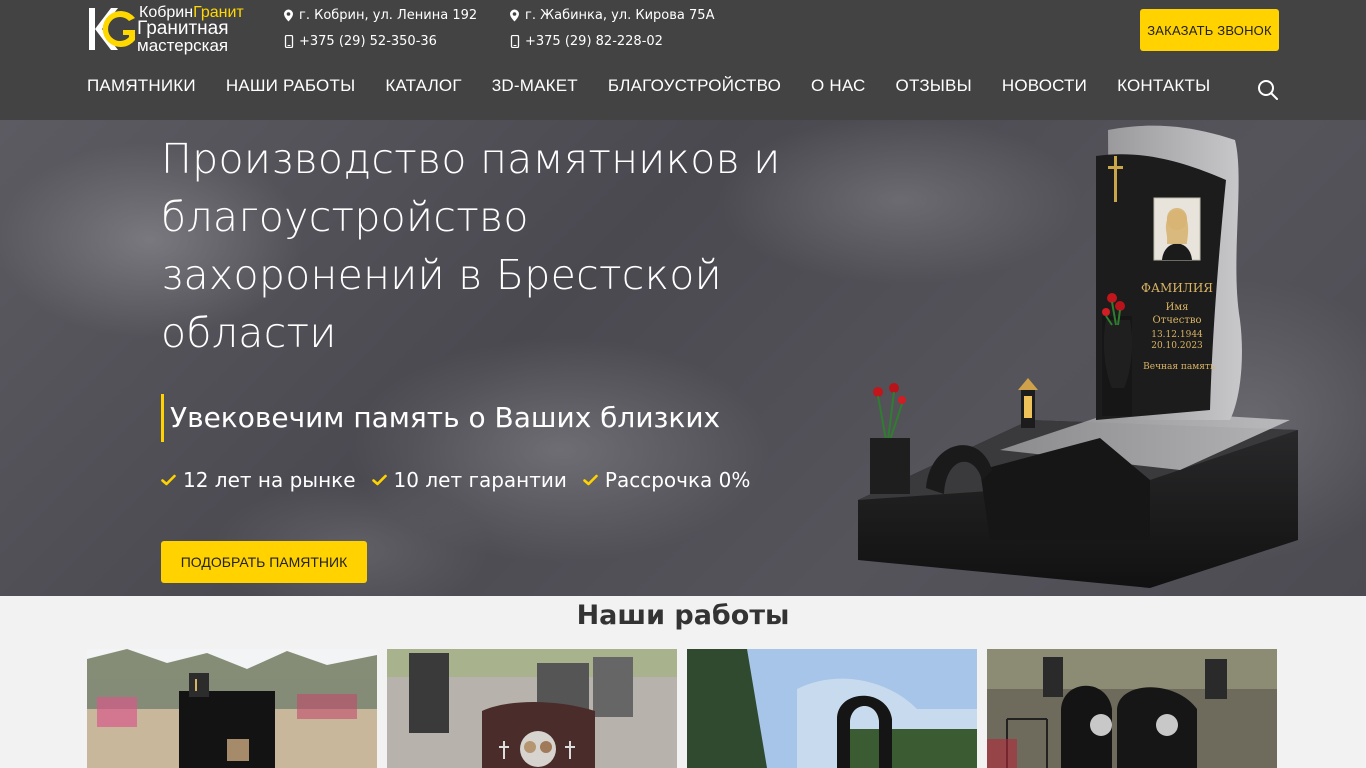 The height and width of the screenshot is (768, 1366). What do you see at coordinates (183, 45) in the screenshot?
I see `logo-line-2: мастерская` at bounding box center [183, 45].